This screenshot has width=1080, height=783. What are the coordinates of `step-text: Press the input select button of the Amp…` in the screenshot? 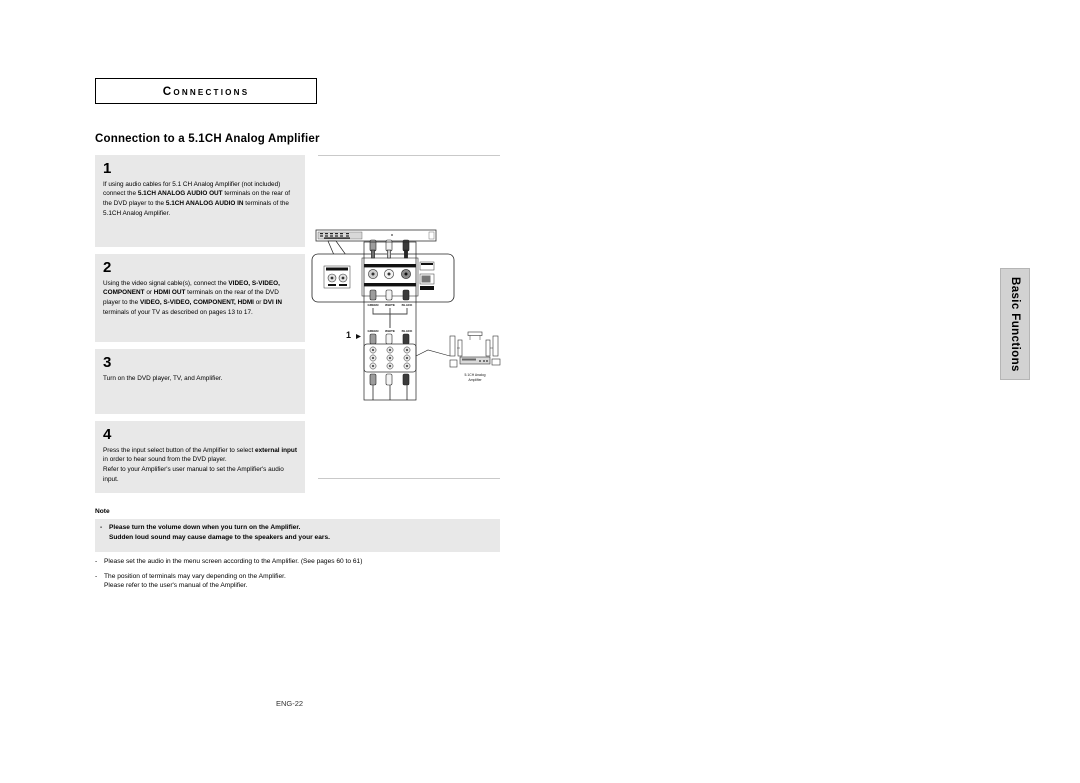 It's located at (200, 465).